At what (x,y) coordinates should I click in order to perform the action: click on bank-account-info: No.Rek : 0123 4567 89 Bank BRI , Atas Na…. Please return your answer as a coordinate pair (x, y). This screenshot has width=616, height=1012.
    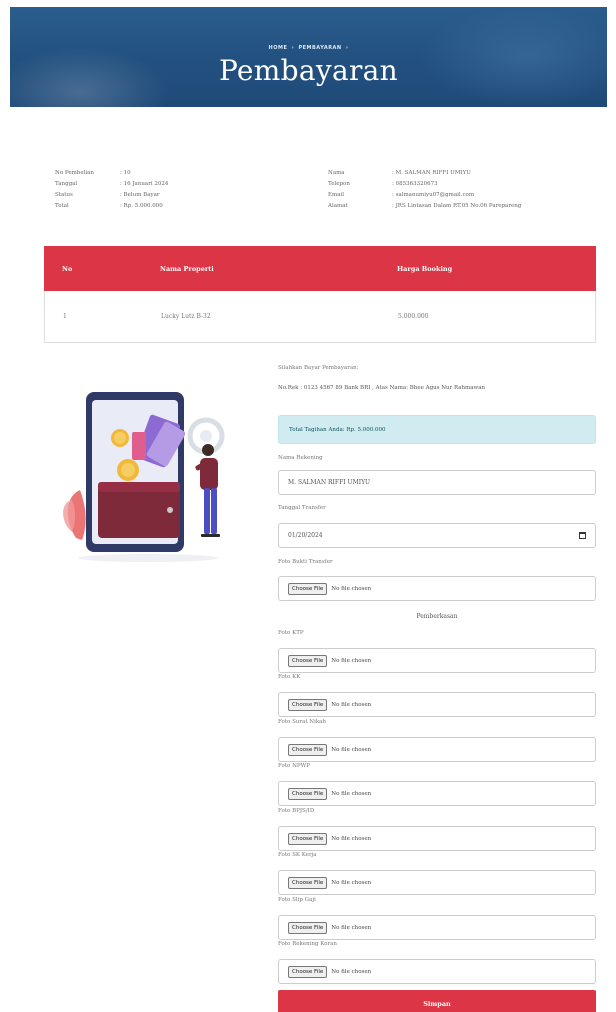
    Looking at the image, I should click on (382, 388).